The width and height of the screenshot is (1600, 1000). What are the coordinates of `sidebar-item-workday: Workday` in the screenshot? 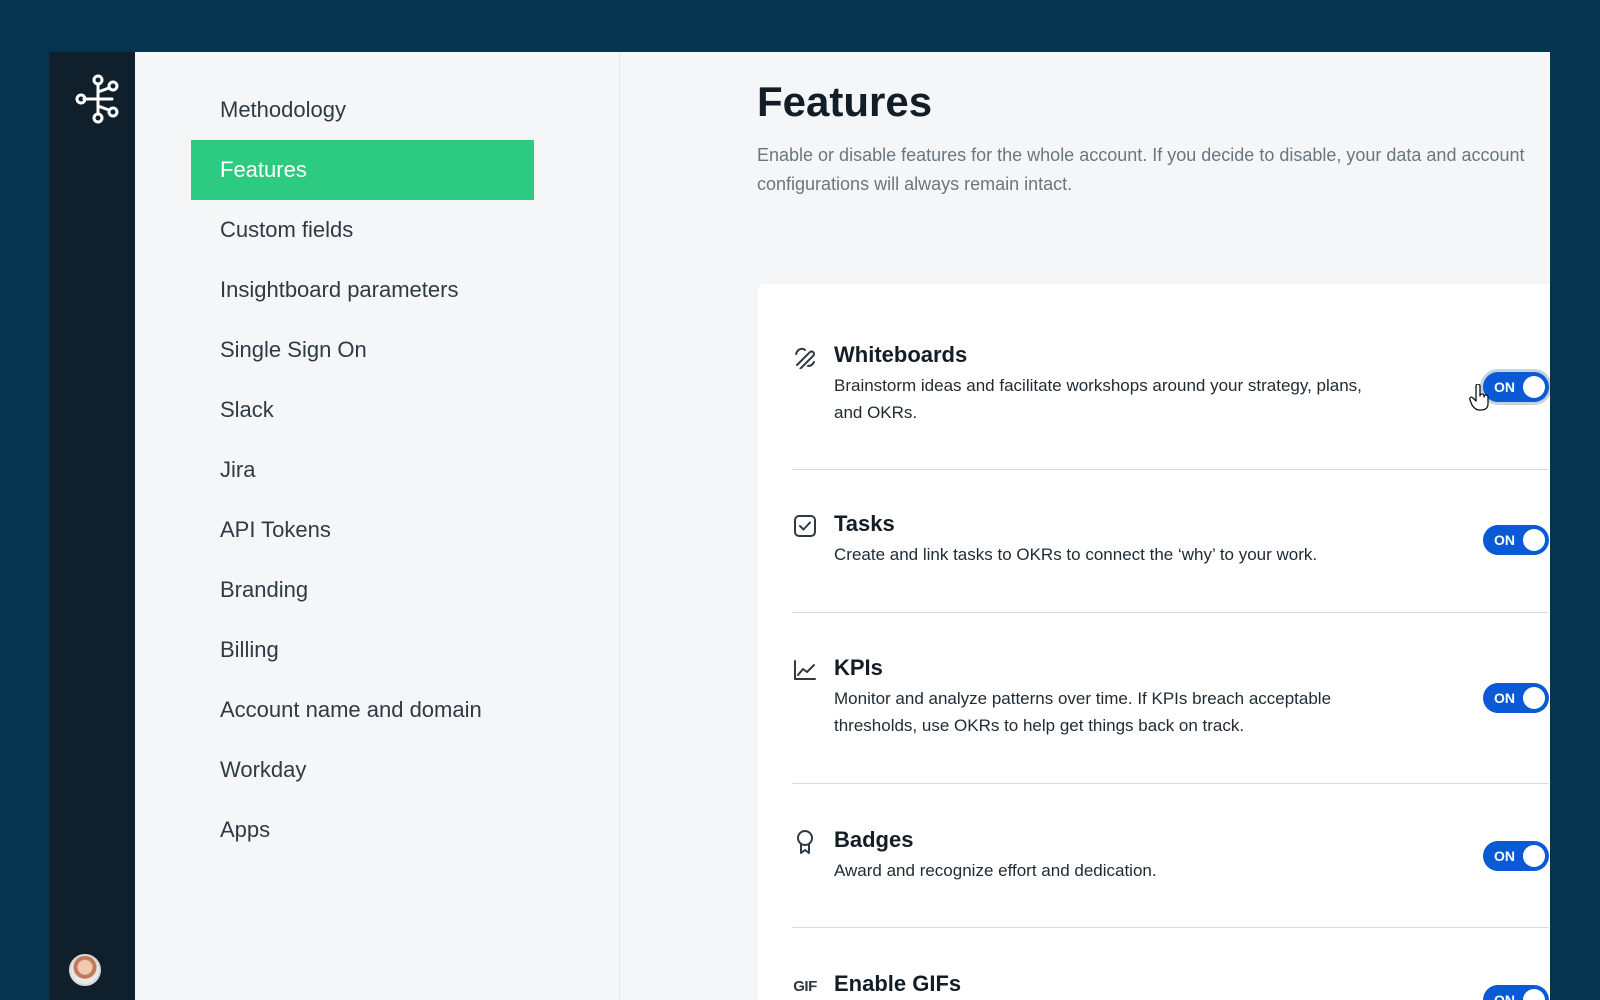 It's located at (362, 770).